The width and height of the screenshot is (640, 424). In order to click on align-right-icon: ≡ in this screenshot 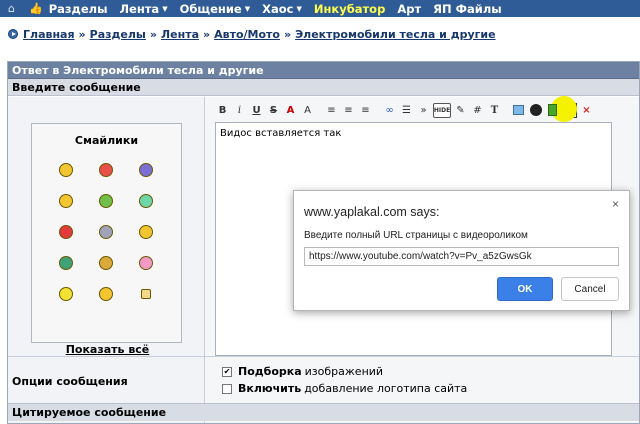, I will do `click(365, 110)`.